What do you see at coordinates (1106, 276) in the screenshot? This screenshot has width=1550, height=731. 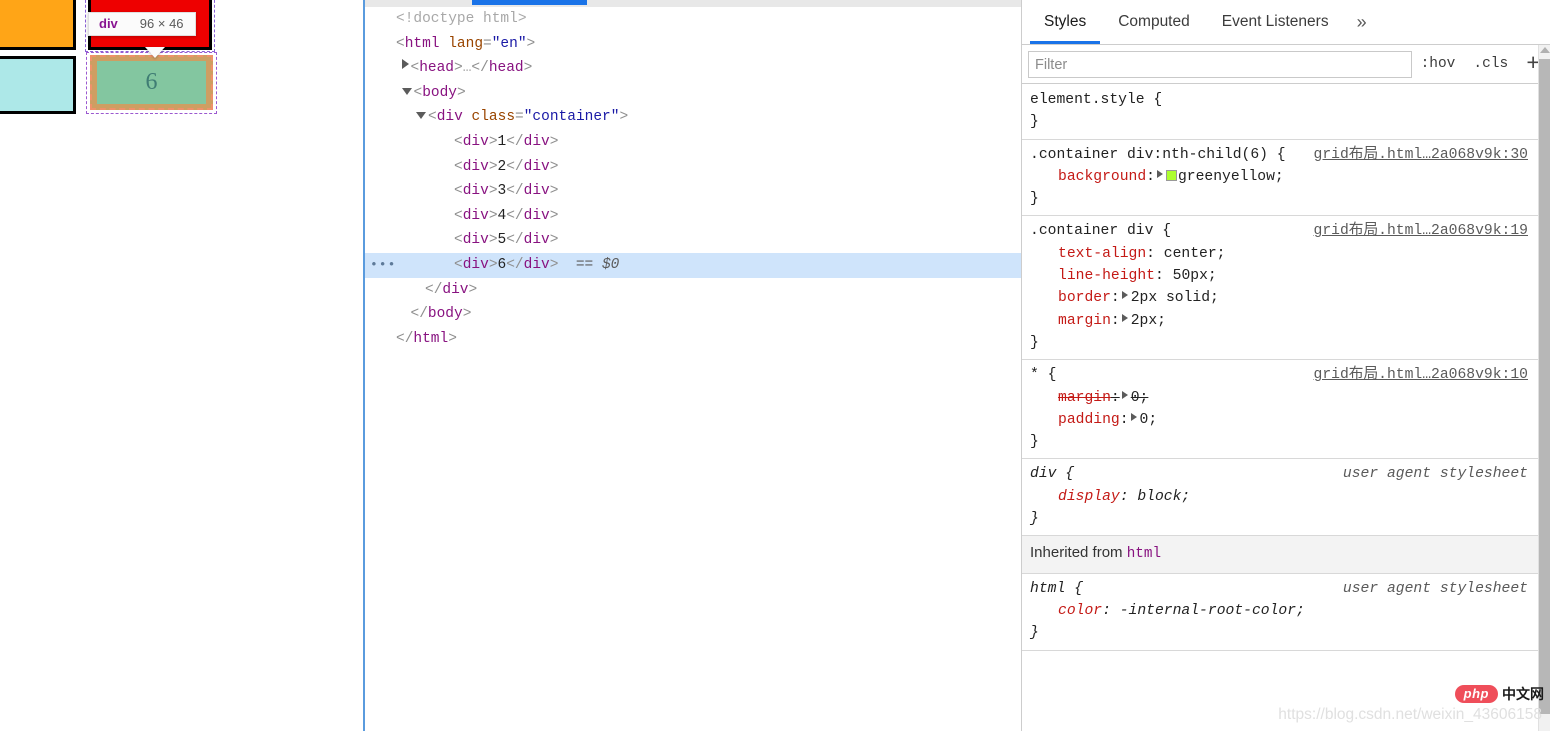 I see `style-property-name: line-height` at bounding box center [1106, 276].